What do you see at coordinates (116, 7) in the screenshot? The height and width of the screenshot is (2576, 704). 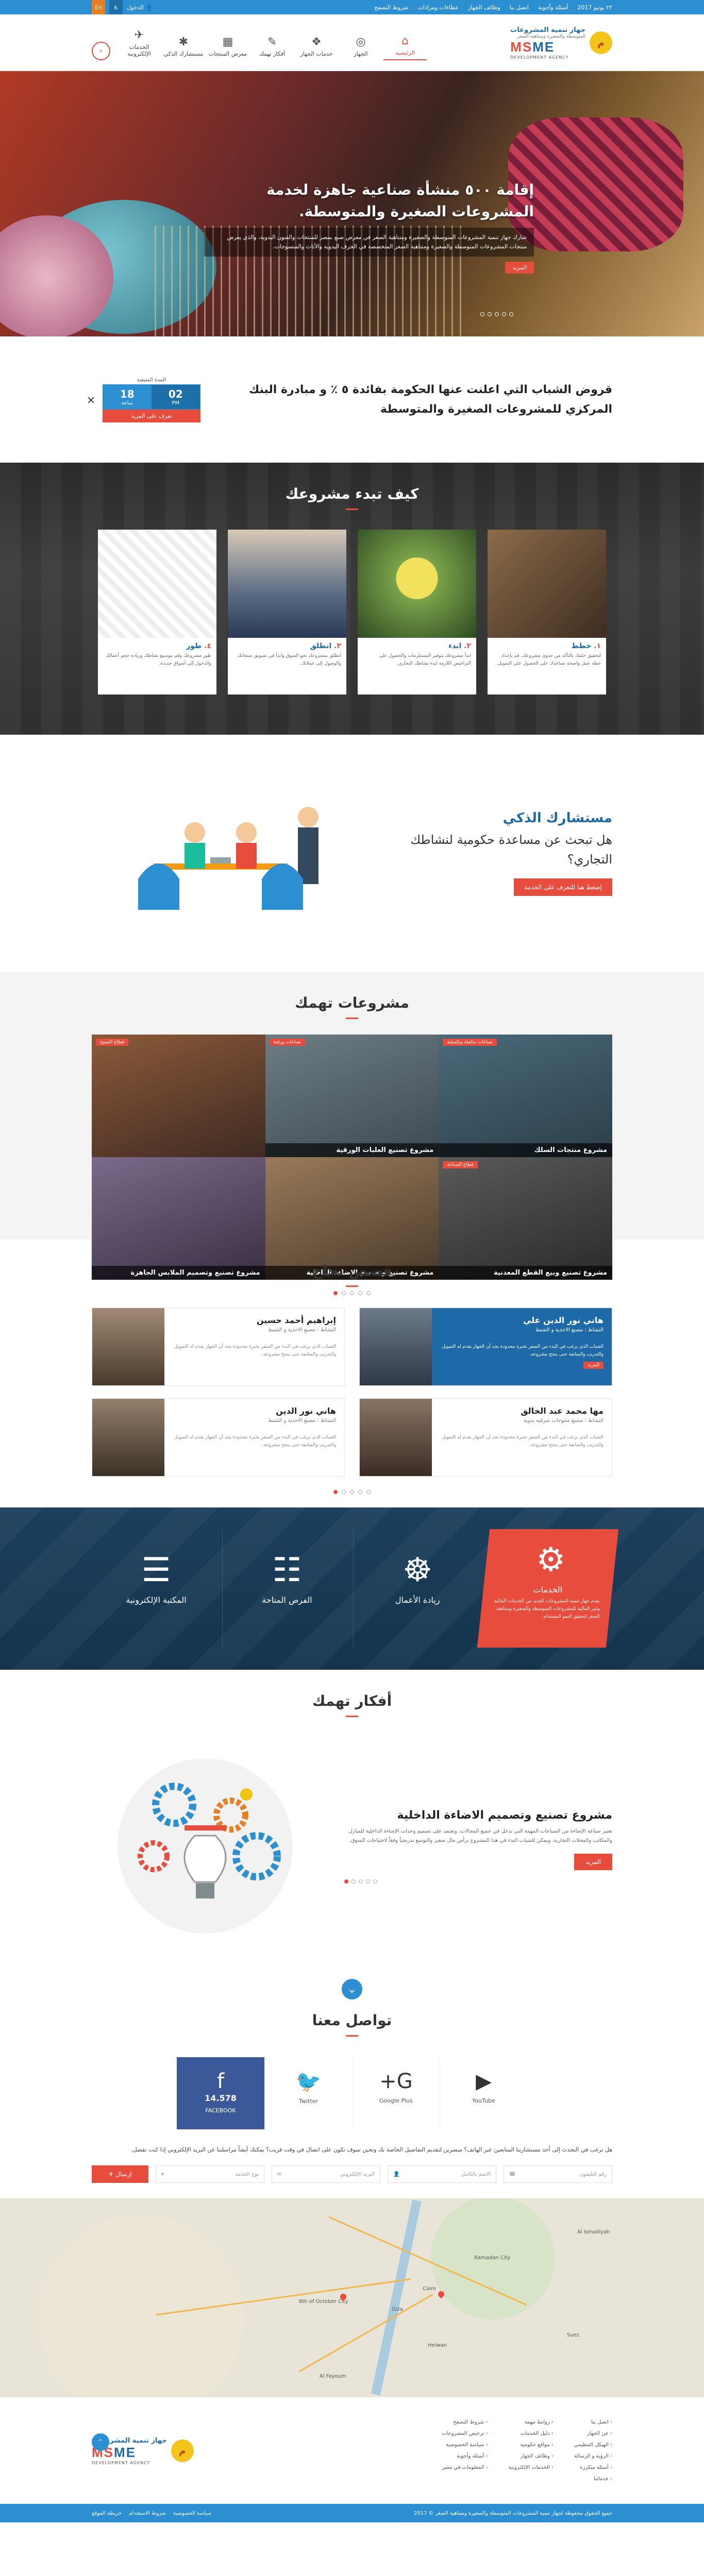 I see `accessibility-icon: ♿` at bounding box center [116, 7].